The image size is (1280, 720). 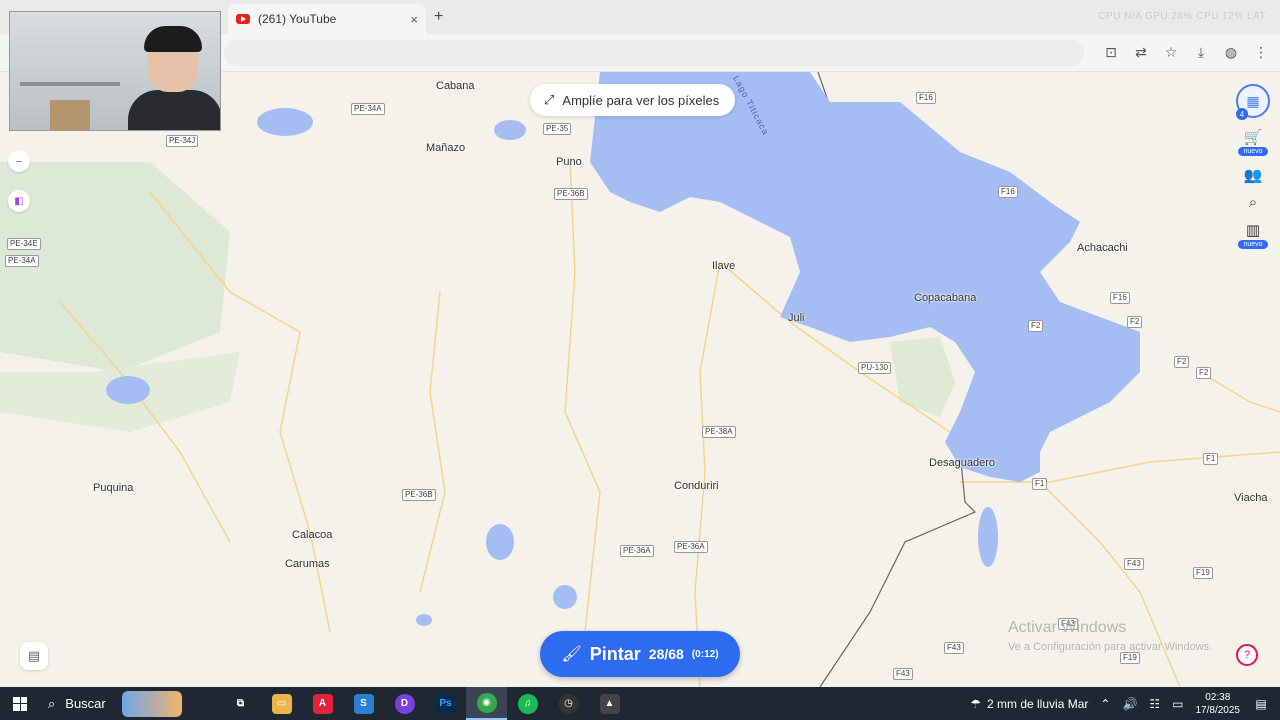 I want to click on map-search-button: ⌕, so click(x=1253, y=202).